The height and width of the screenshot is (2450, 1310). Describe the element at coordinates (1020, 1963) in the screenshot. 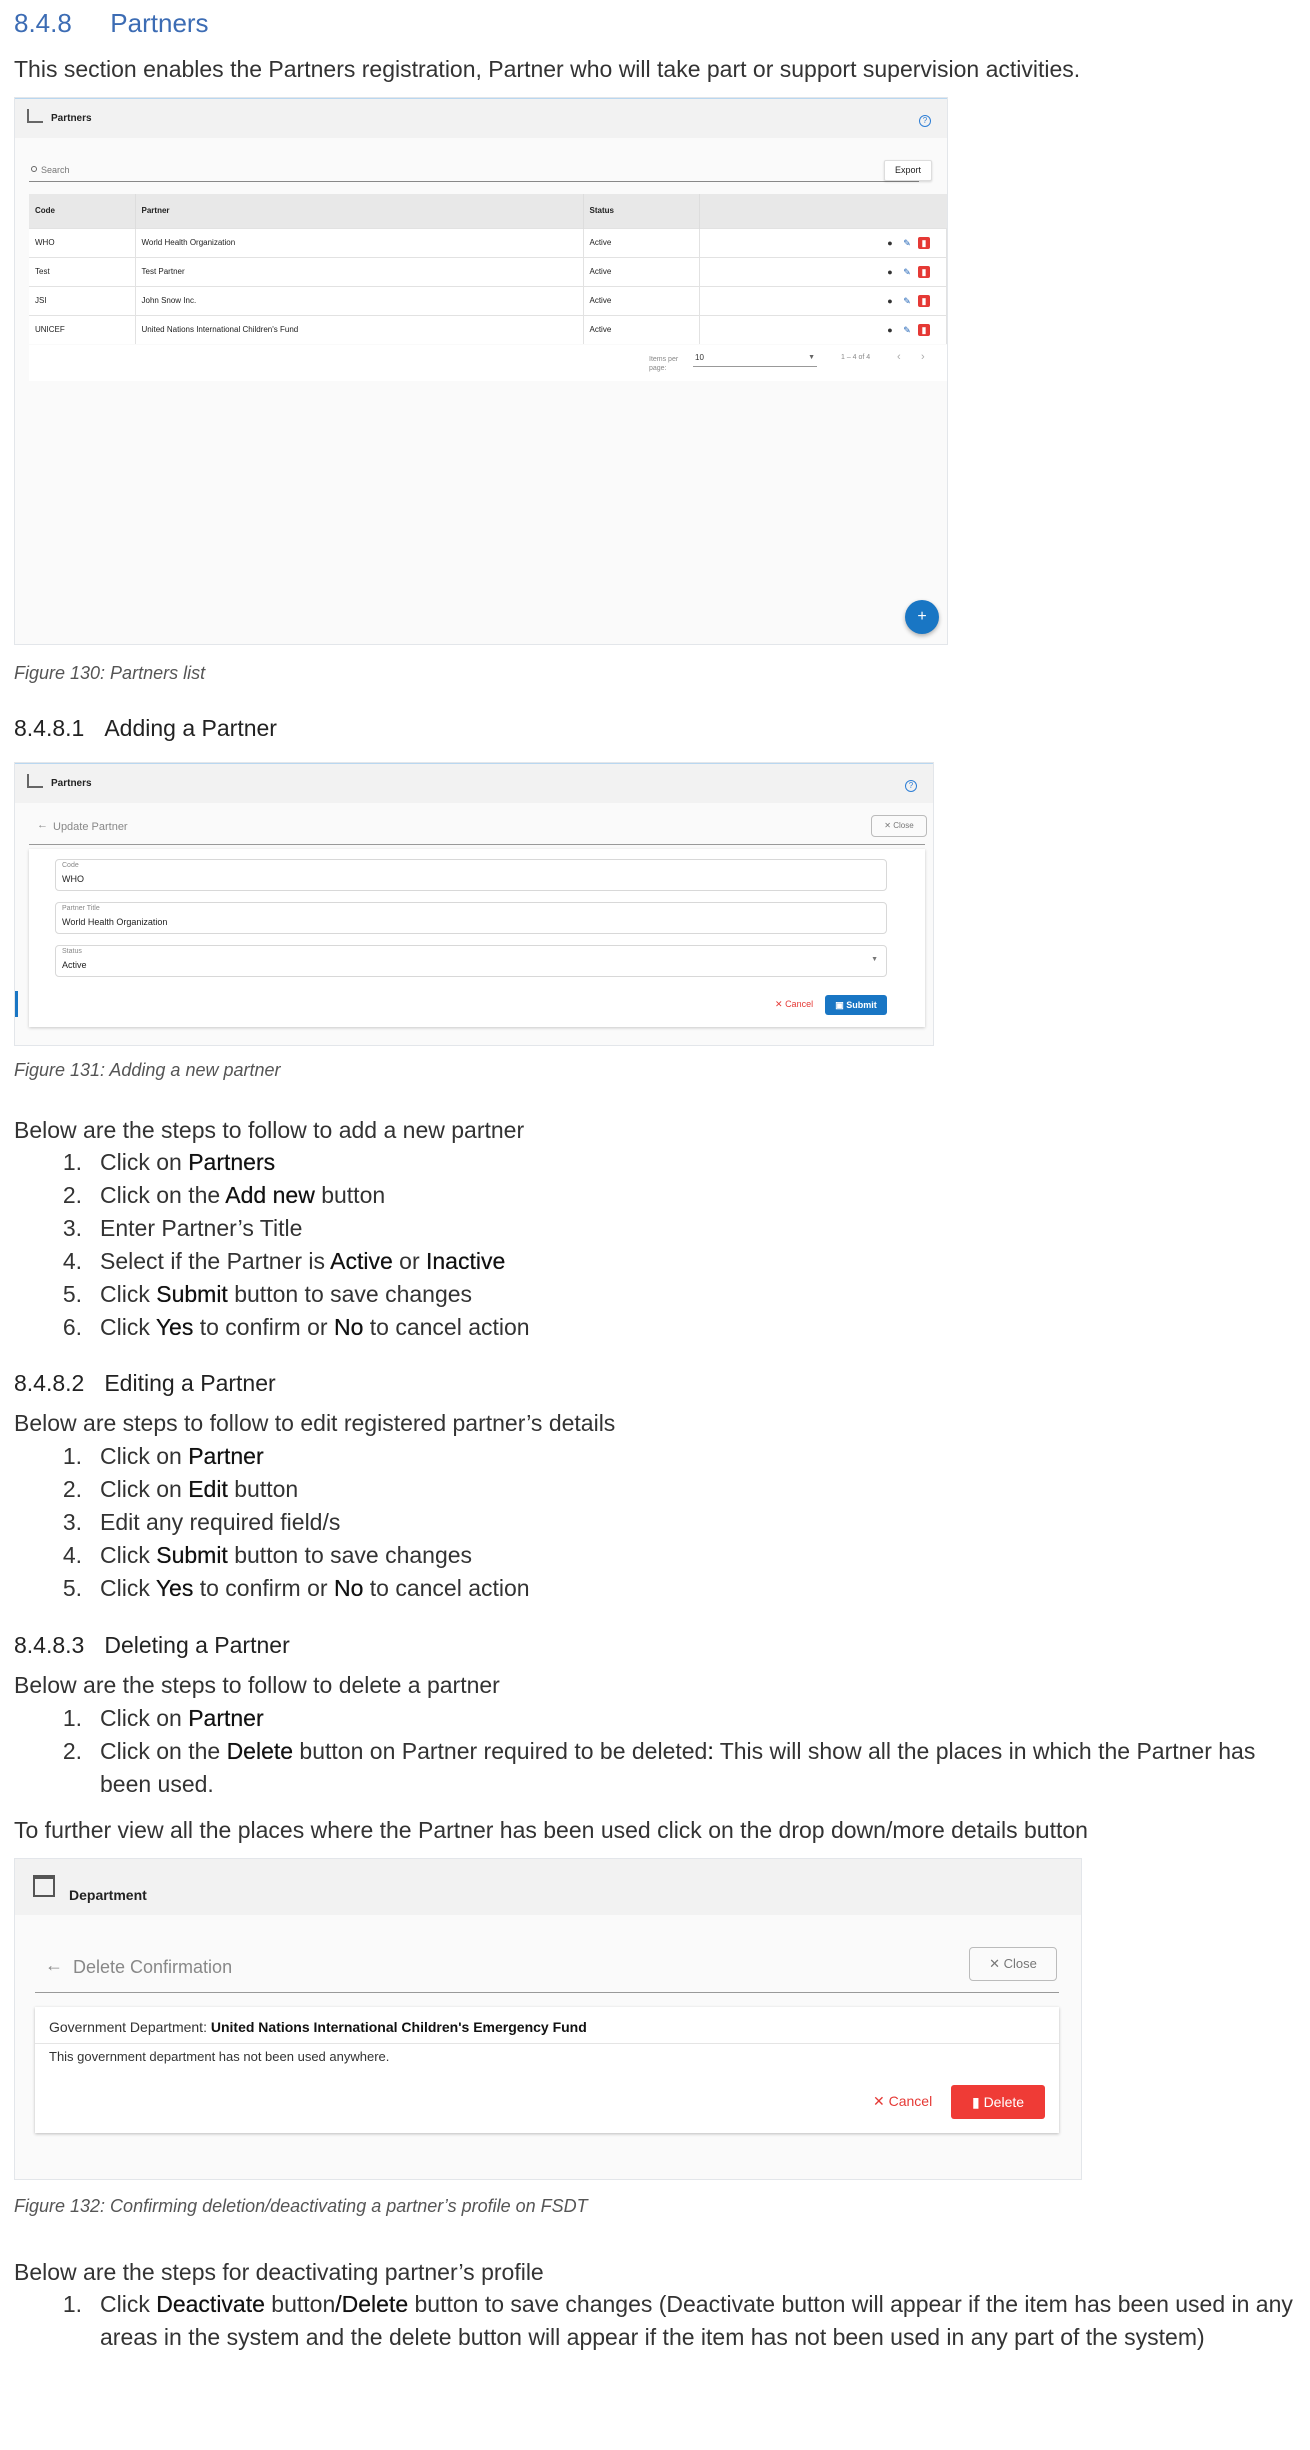

I see `close-label: Close` at that location.